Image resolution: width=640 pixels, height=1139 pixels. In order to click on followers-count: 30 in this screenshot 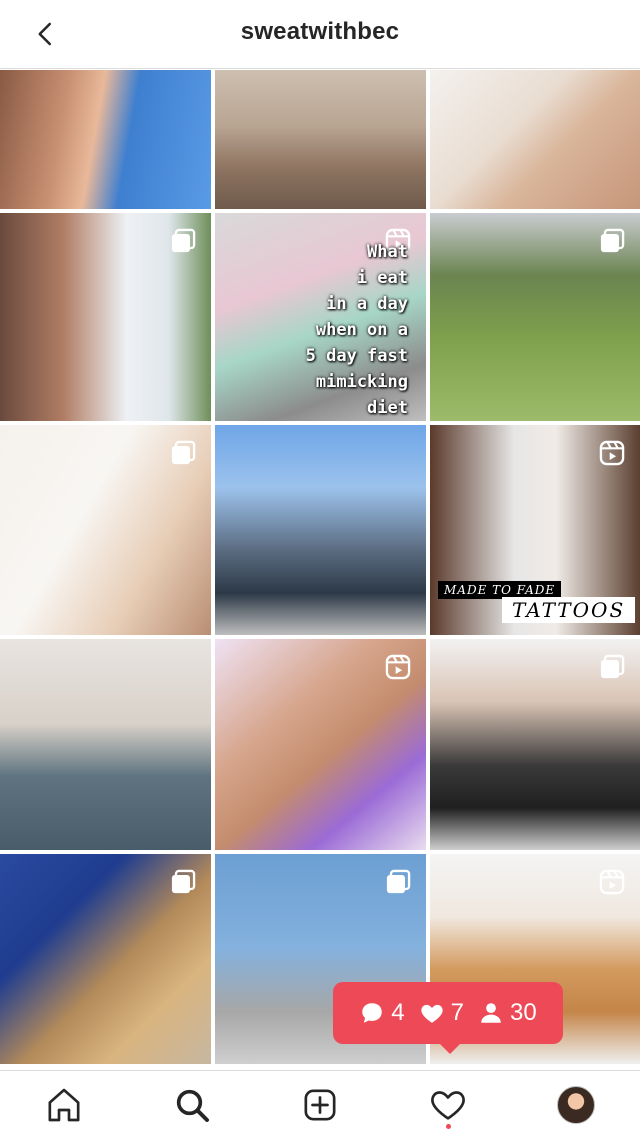, I will do `click(507, 1013)`.